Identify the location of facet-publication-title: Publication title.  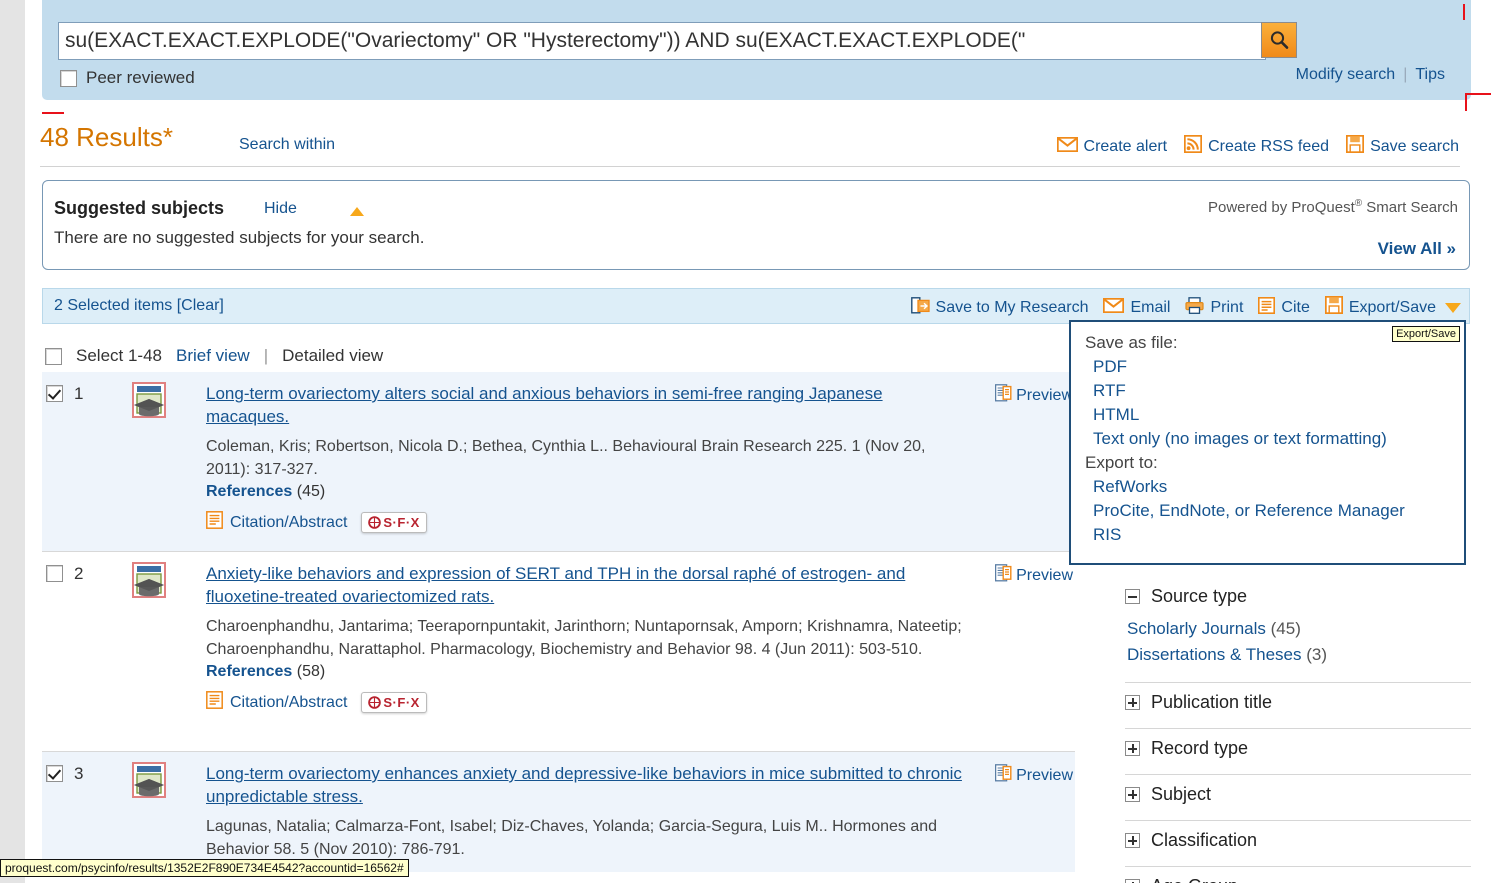
(1291, 706).